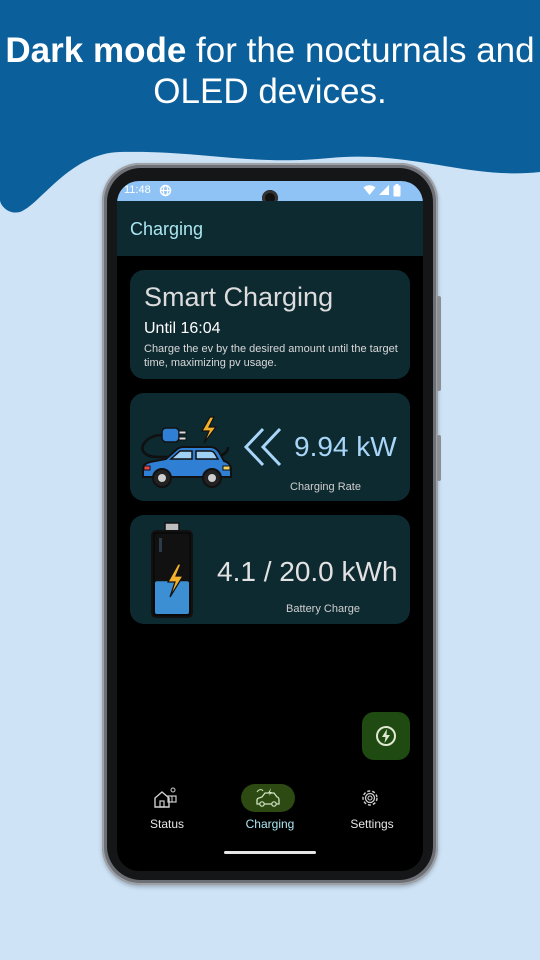  I want to click on charging-rate-value: 9.94 kW, so click(345, 446).